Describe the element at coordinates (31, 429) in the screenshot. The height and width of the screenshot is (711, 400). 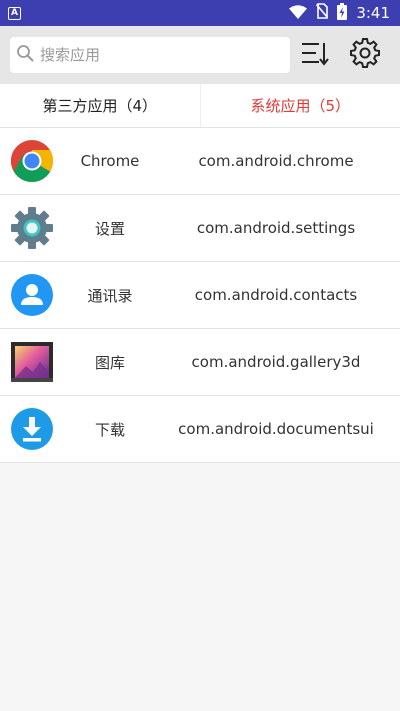
I see `download-icon` at that location.